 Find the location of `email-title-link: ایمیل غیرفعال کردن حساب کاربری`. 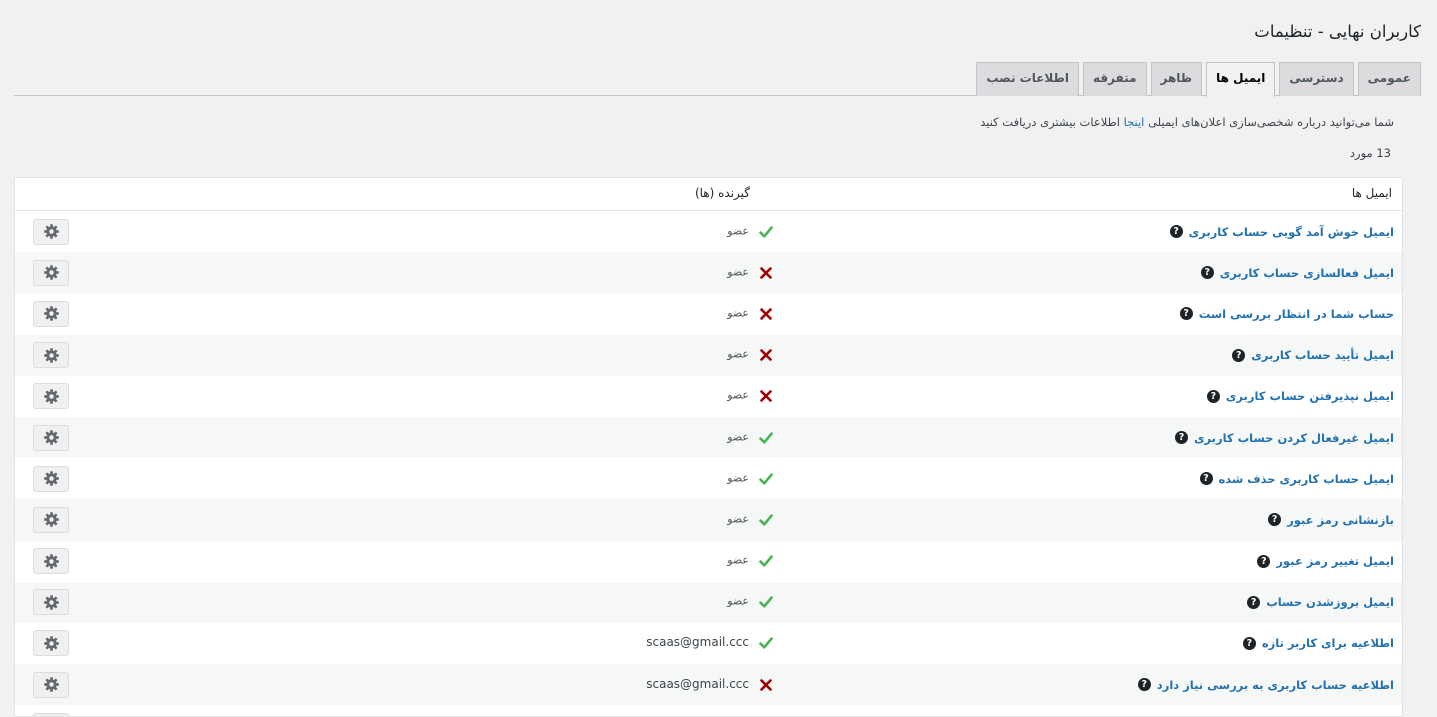

email-title-link: ایمیل غیرفعال کردن حساب کاربری is located at coordinates (1294, 438).